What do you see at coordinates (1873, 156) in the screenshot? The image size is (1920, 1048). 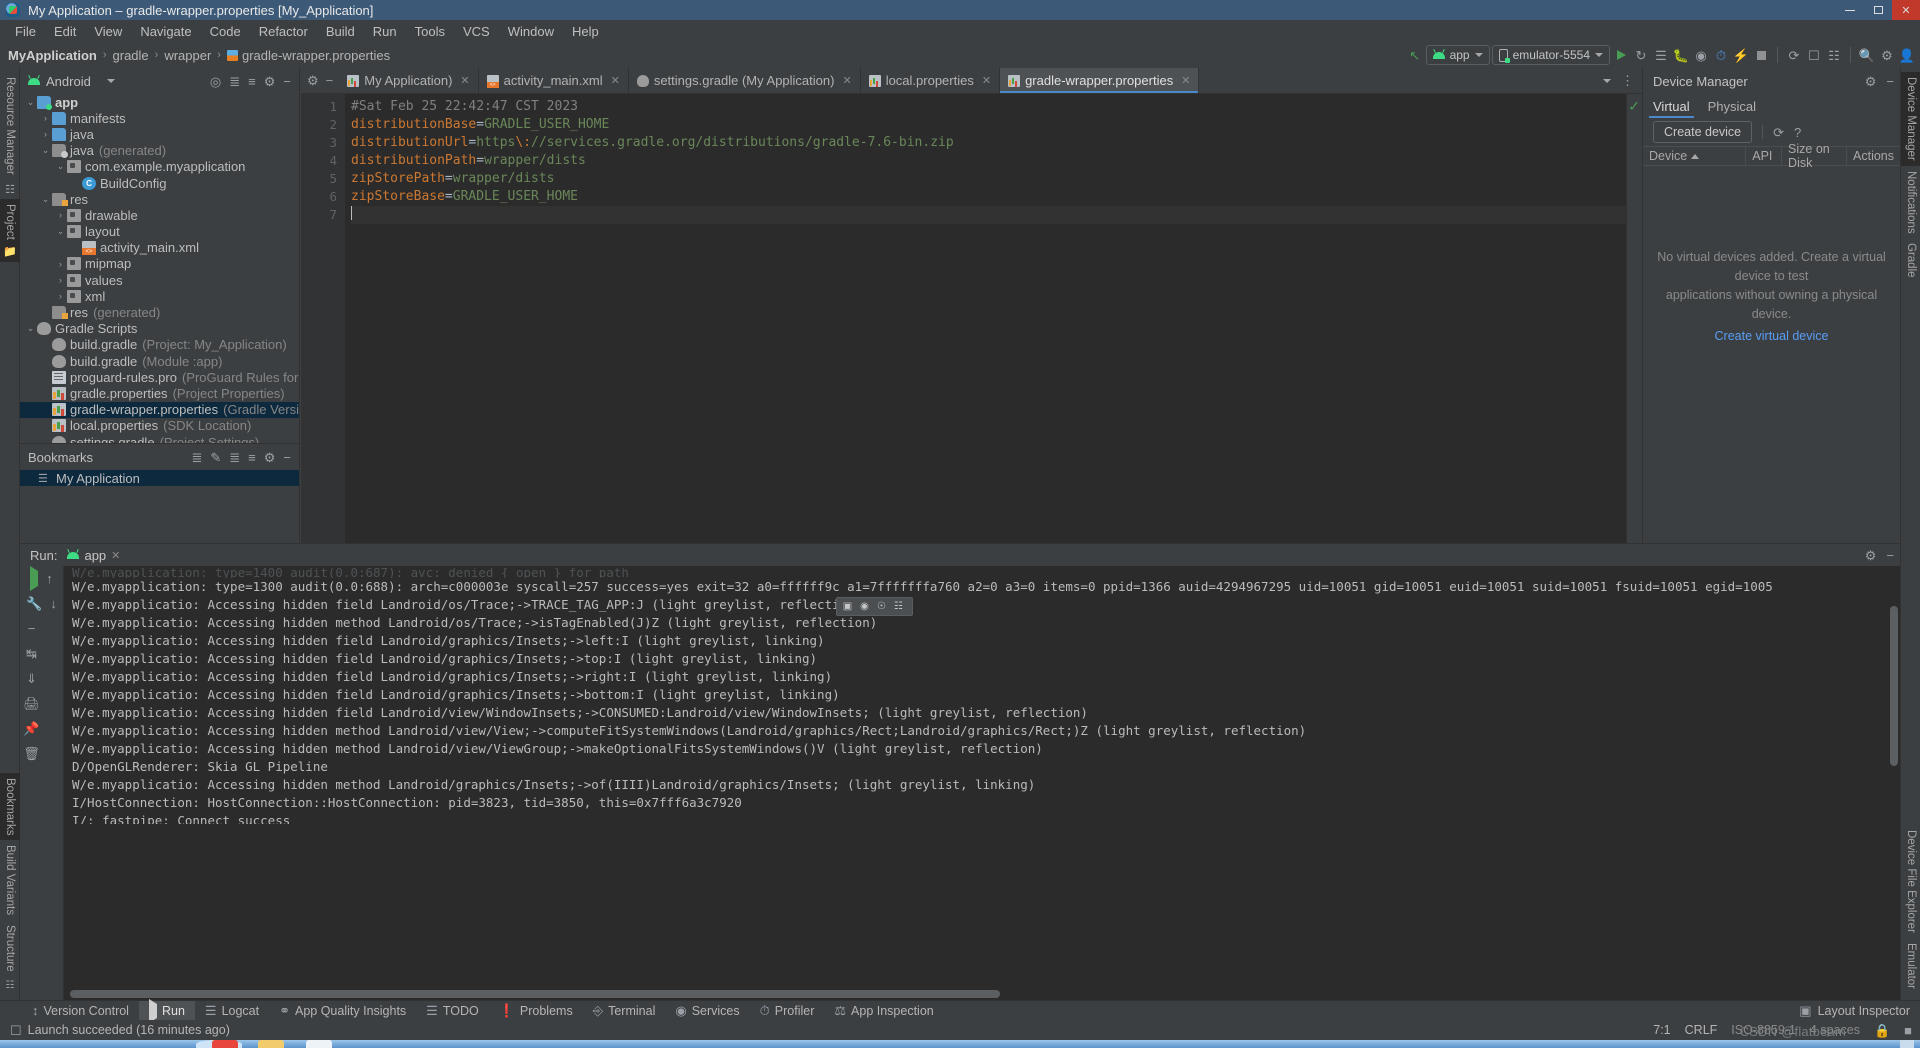 I see `column-actions: Actions` at bounding box center [1873, 156].